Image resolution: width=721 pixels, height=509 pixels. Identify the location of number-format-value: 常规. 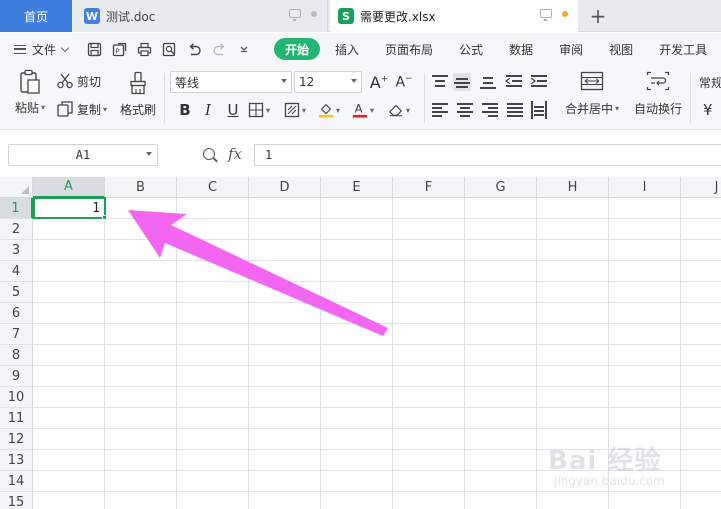
(710, 83).